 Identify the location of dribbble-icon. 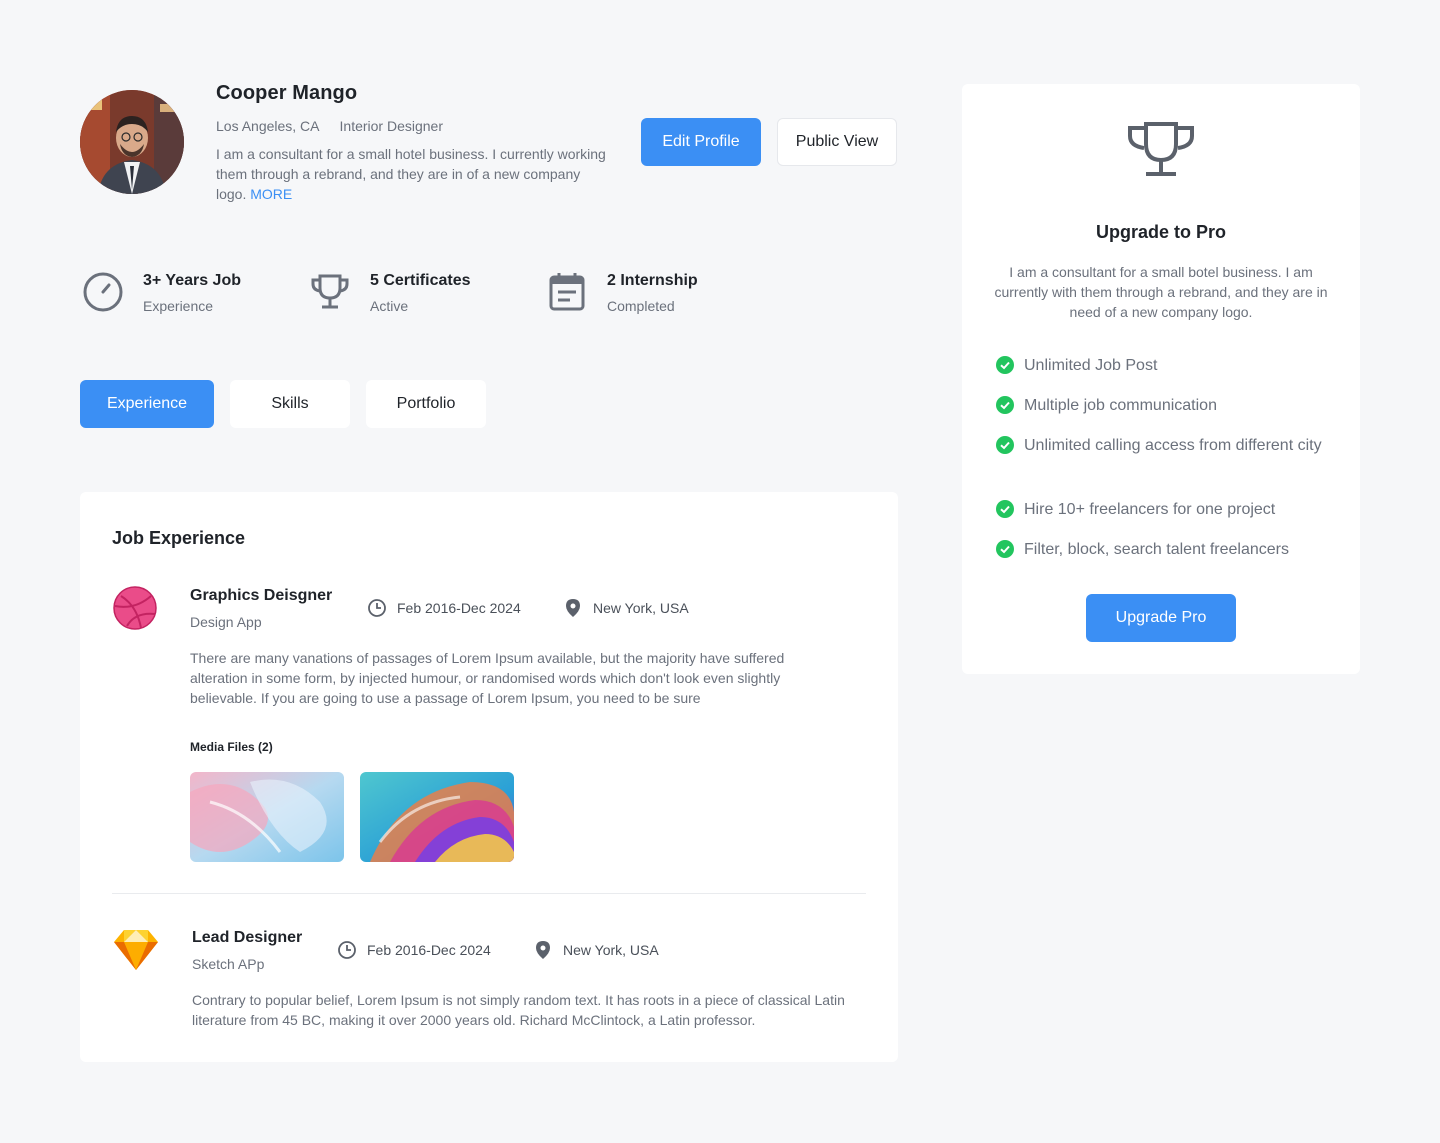
(135, 608).